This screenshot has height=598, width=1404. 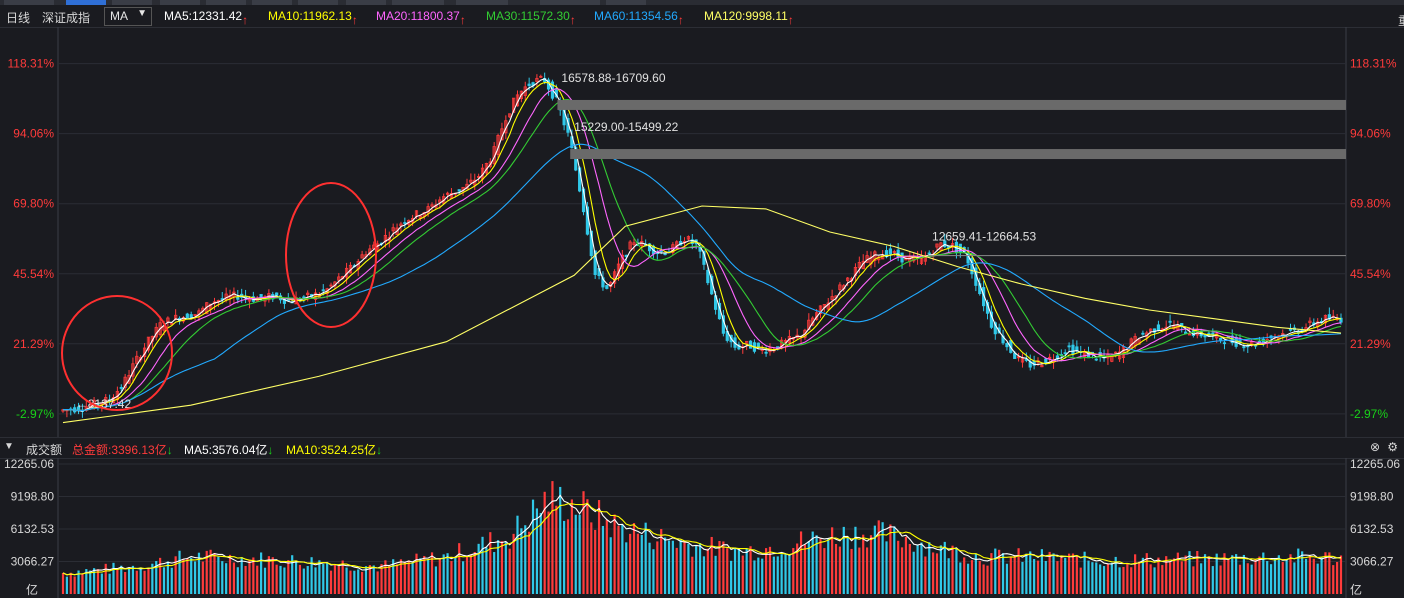 What do you see at coordinates (35, 414) in the screenshot?
I see `y-tick-label-left: -2.97%` at bounding box center [35, 414].